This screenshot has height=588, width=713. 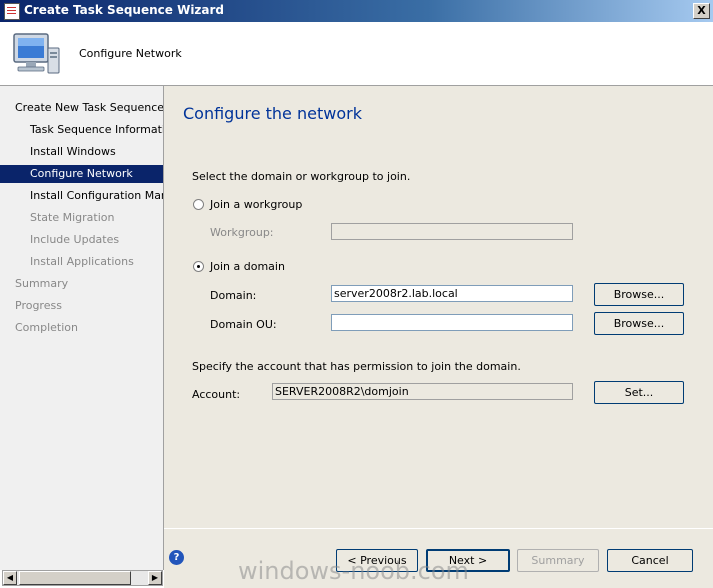 What do you see at coordinates (650, 560) in the screenshot?
I see `cancel-button: Cancel` at bounding box center [650, 560].